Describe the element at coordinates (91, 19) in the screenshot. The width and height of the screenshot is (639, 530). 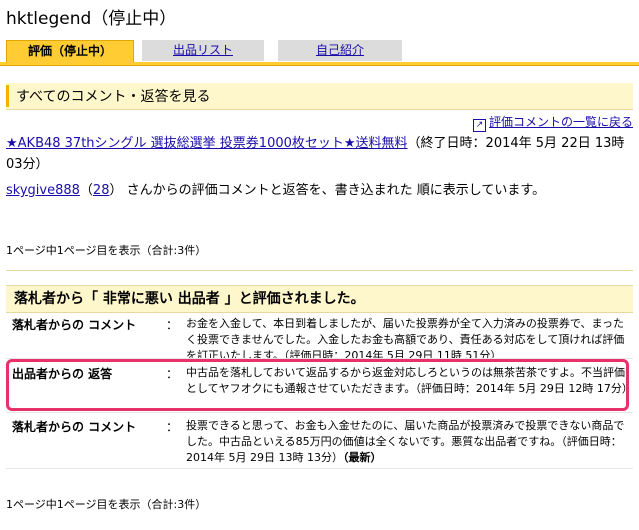
I see `page-title: hktlegend（停止中）` at that location.